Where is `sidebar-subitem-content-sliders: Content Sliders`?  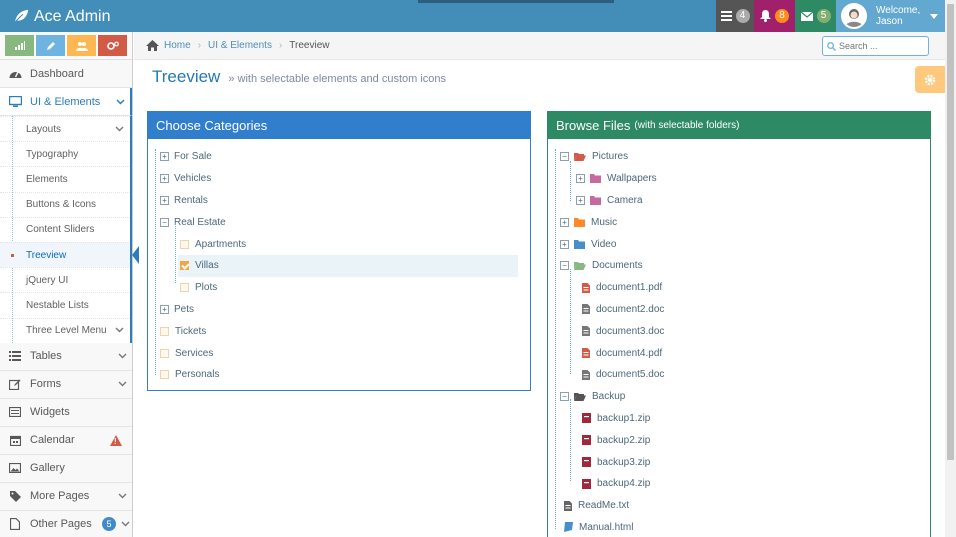
sidebar-subitem-content-sliders: Content Sliders is located at coordinates (65, 229).